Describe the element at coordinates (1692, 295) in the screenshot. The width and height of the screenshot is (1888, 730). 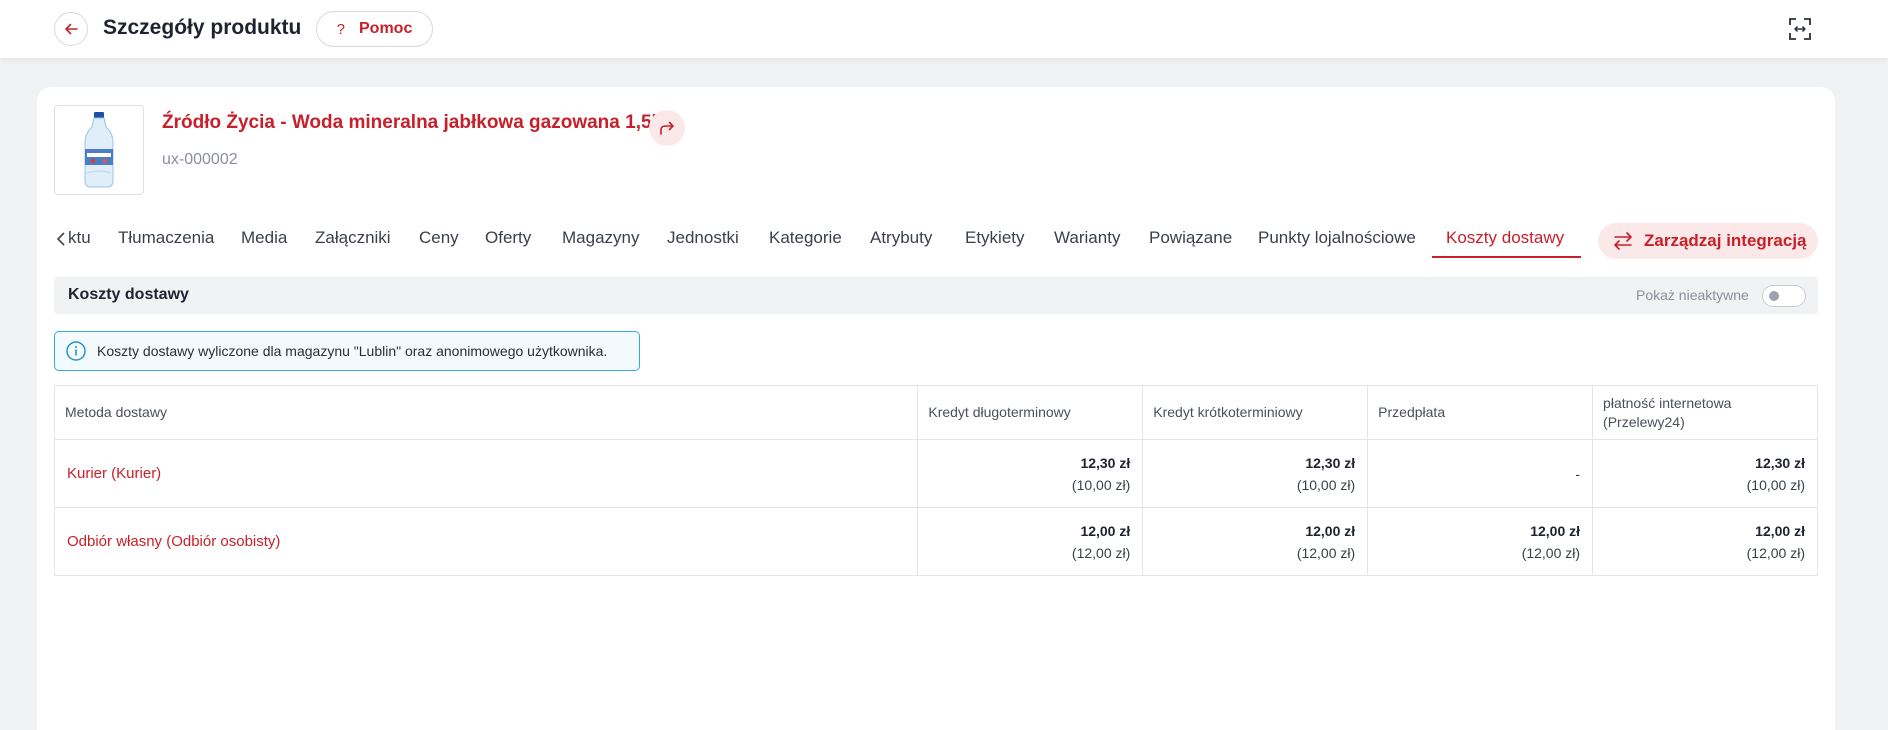
I see `show-inactive-label: Pokaż nieaktywne` at that location.